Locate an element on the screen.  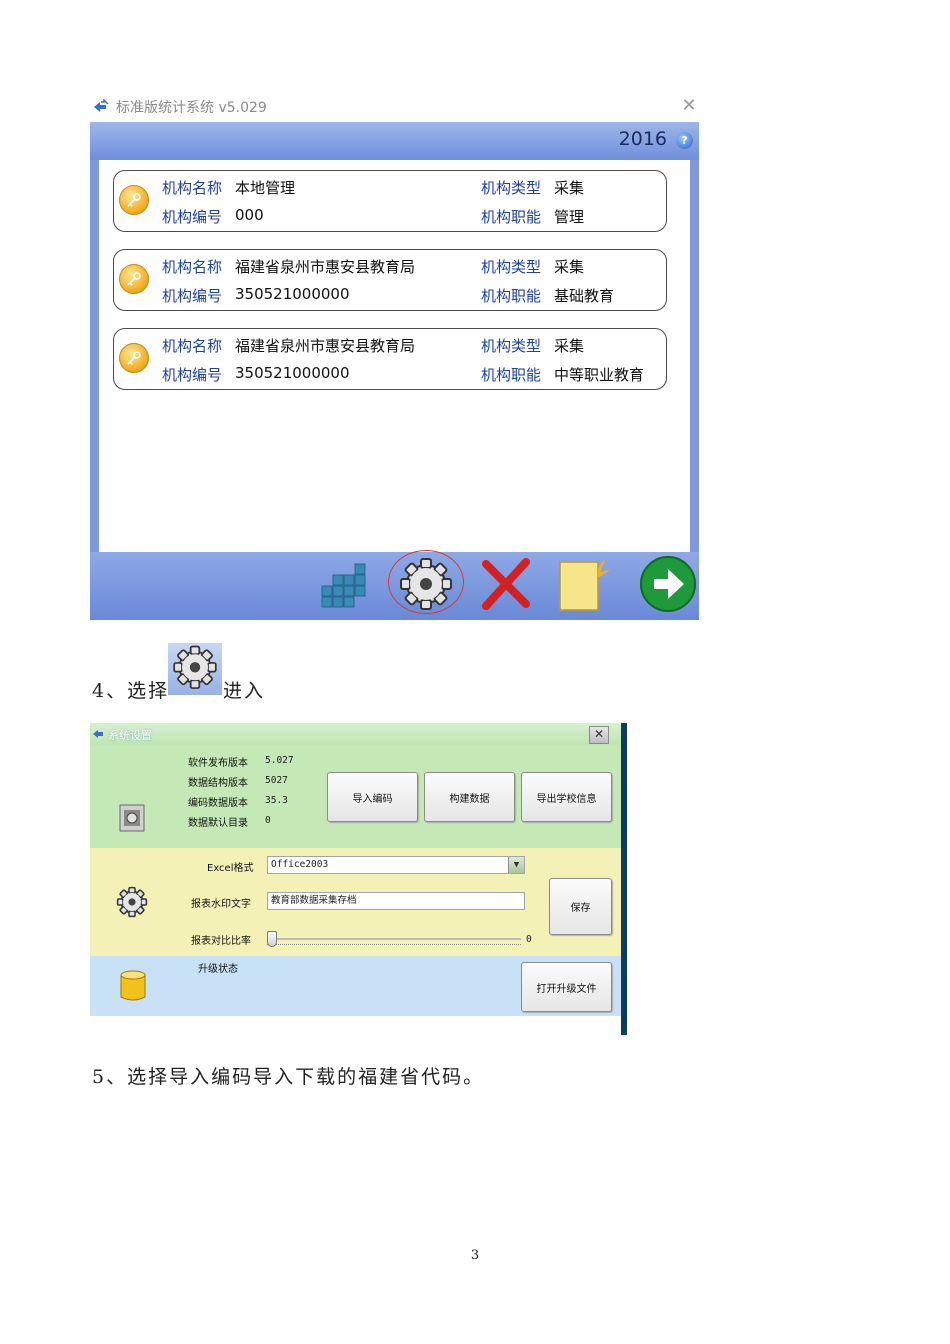
excel-format-label: Excel格式 is located at coordinates (230, 868).